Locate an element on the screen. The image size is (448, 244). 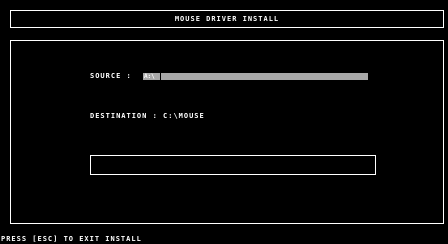
source-row: SOURCE : A:\ is located at coordinates (229, 76).